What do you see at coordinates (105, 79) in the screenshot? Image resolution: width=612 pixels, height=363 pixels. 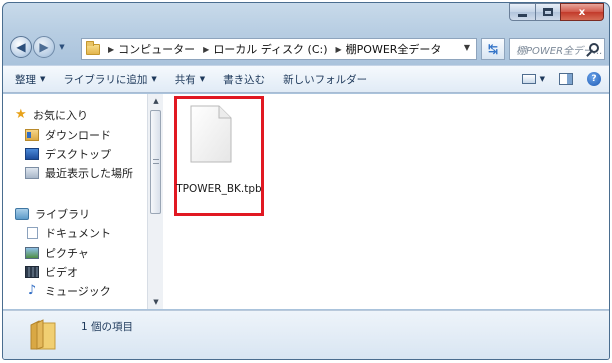 I see `add-to-library-label: ライブラリに追加` at bounding box center [105, 79].